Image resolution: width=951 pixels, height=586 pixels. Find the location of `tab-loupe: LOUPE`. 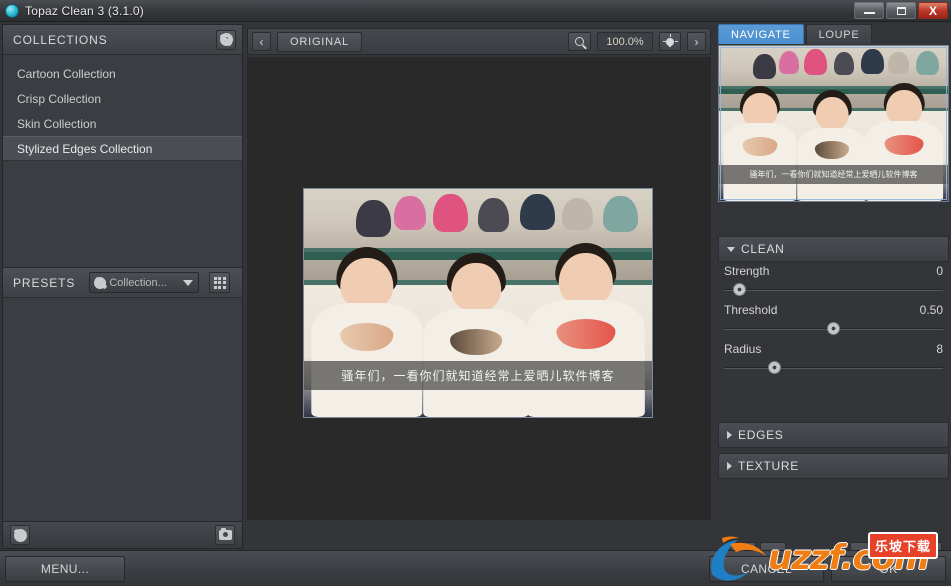

tab-loupe: LOUPE is located at coordinates (839, 34).